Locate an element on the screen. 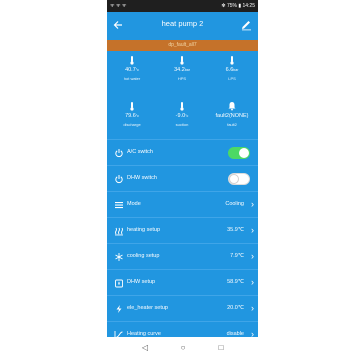 The width and height of the screenshot is (360, 360). signal-indicators: ᯤ ᯤ ᯤ is located at coordinates (118, 6).